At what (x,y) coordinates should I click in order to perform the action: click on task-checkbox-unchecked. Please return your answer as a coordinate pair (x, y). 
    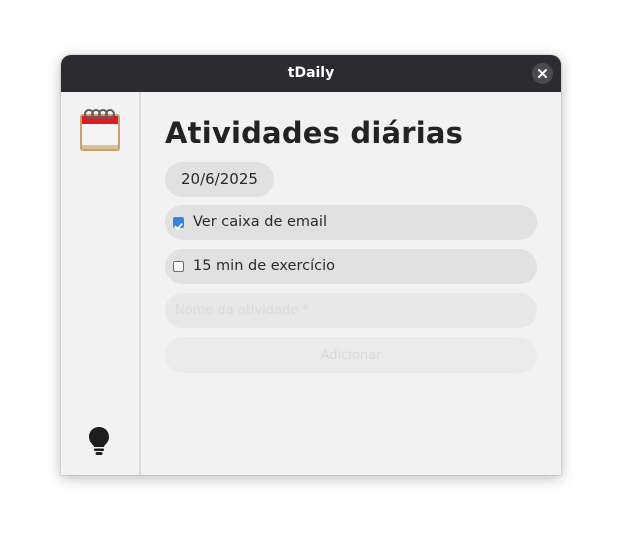
    Looking at the image, I should click on (178, 266).